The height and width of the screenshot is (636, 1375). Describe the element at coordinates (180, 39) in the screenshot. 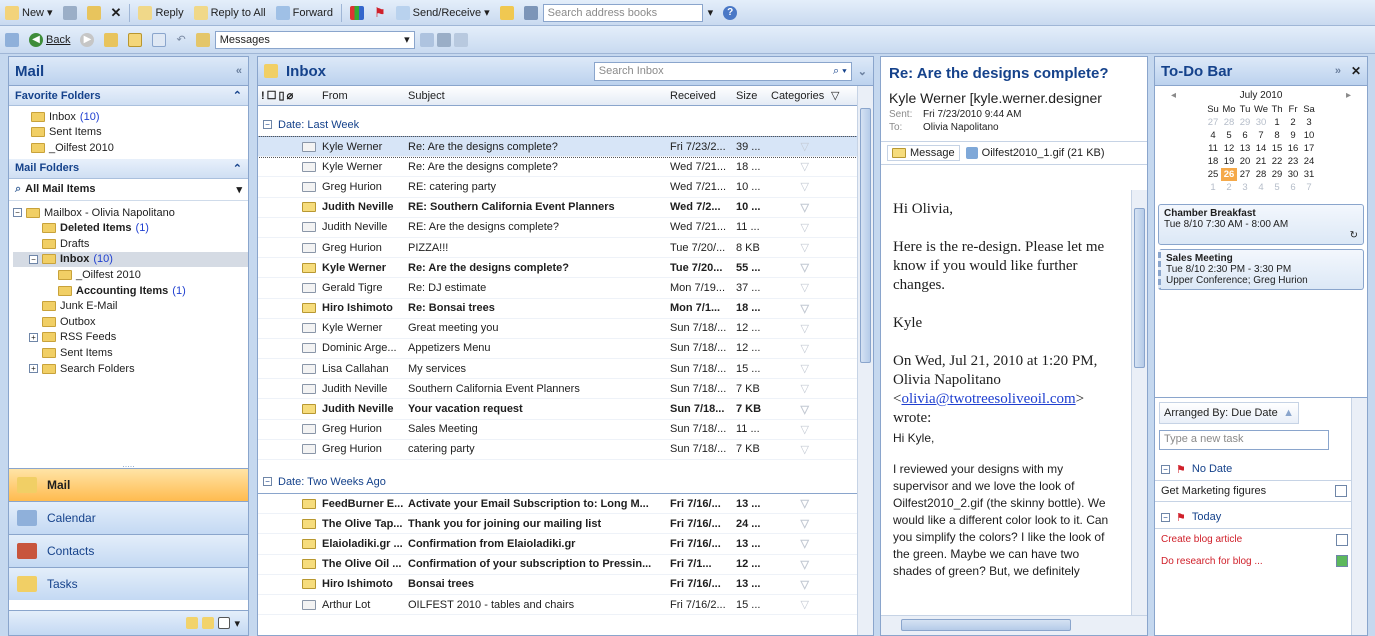

I see `undo-button: ↶` at that location.